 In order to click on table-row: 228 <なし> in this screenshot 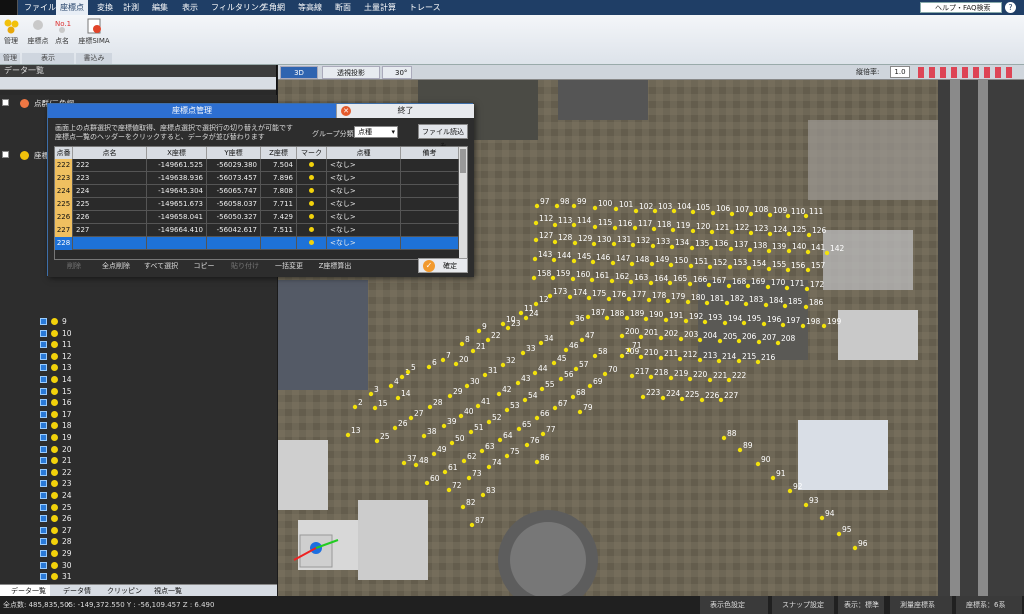, I will do `click(257, 243)`.